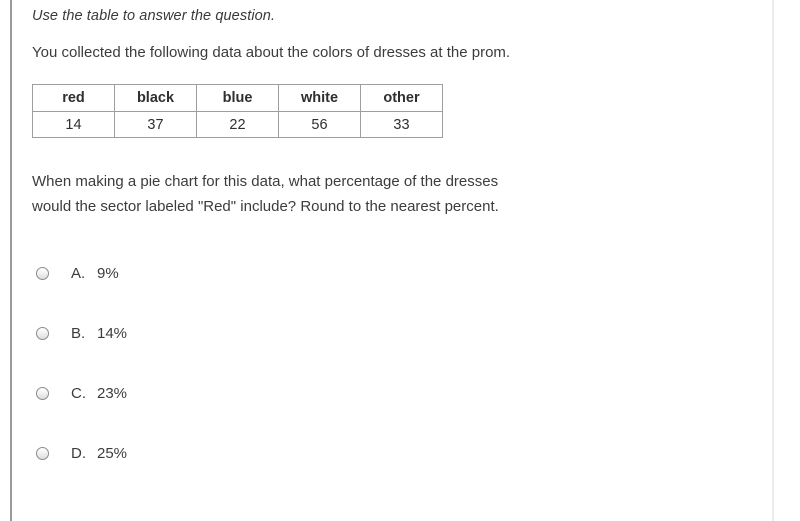 Image resolution: width=800 pixels, height=521 pixels. What do you see at coordinates (42, 273) in the screenshot?
I see `radio-button-icon-a` at bounding box center [42, 273].